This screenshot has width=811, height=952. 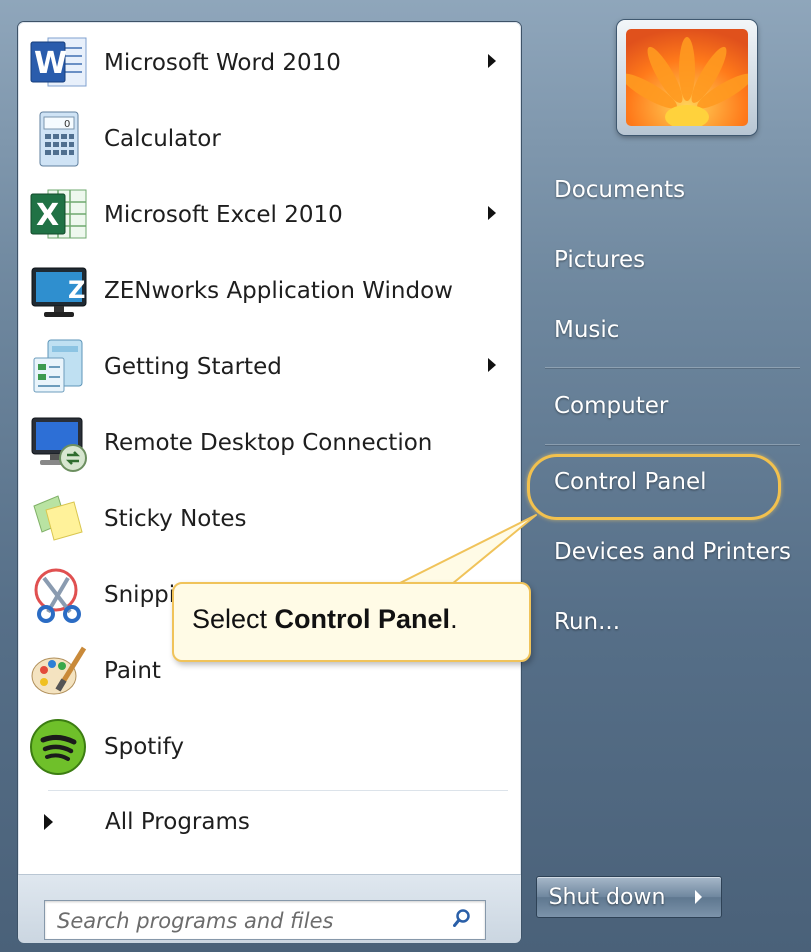 What do you see at coordinates (673, 552) in the screenshot?
I see `right-item-label: Devices and Printers` at bounding box center [673, 552].